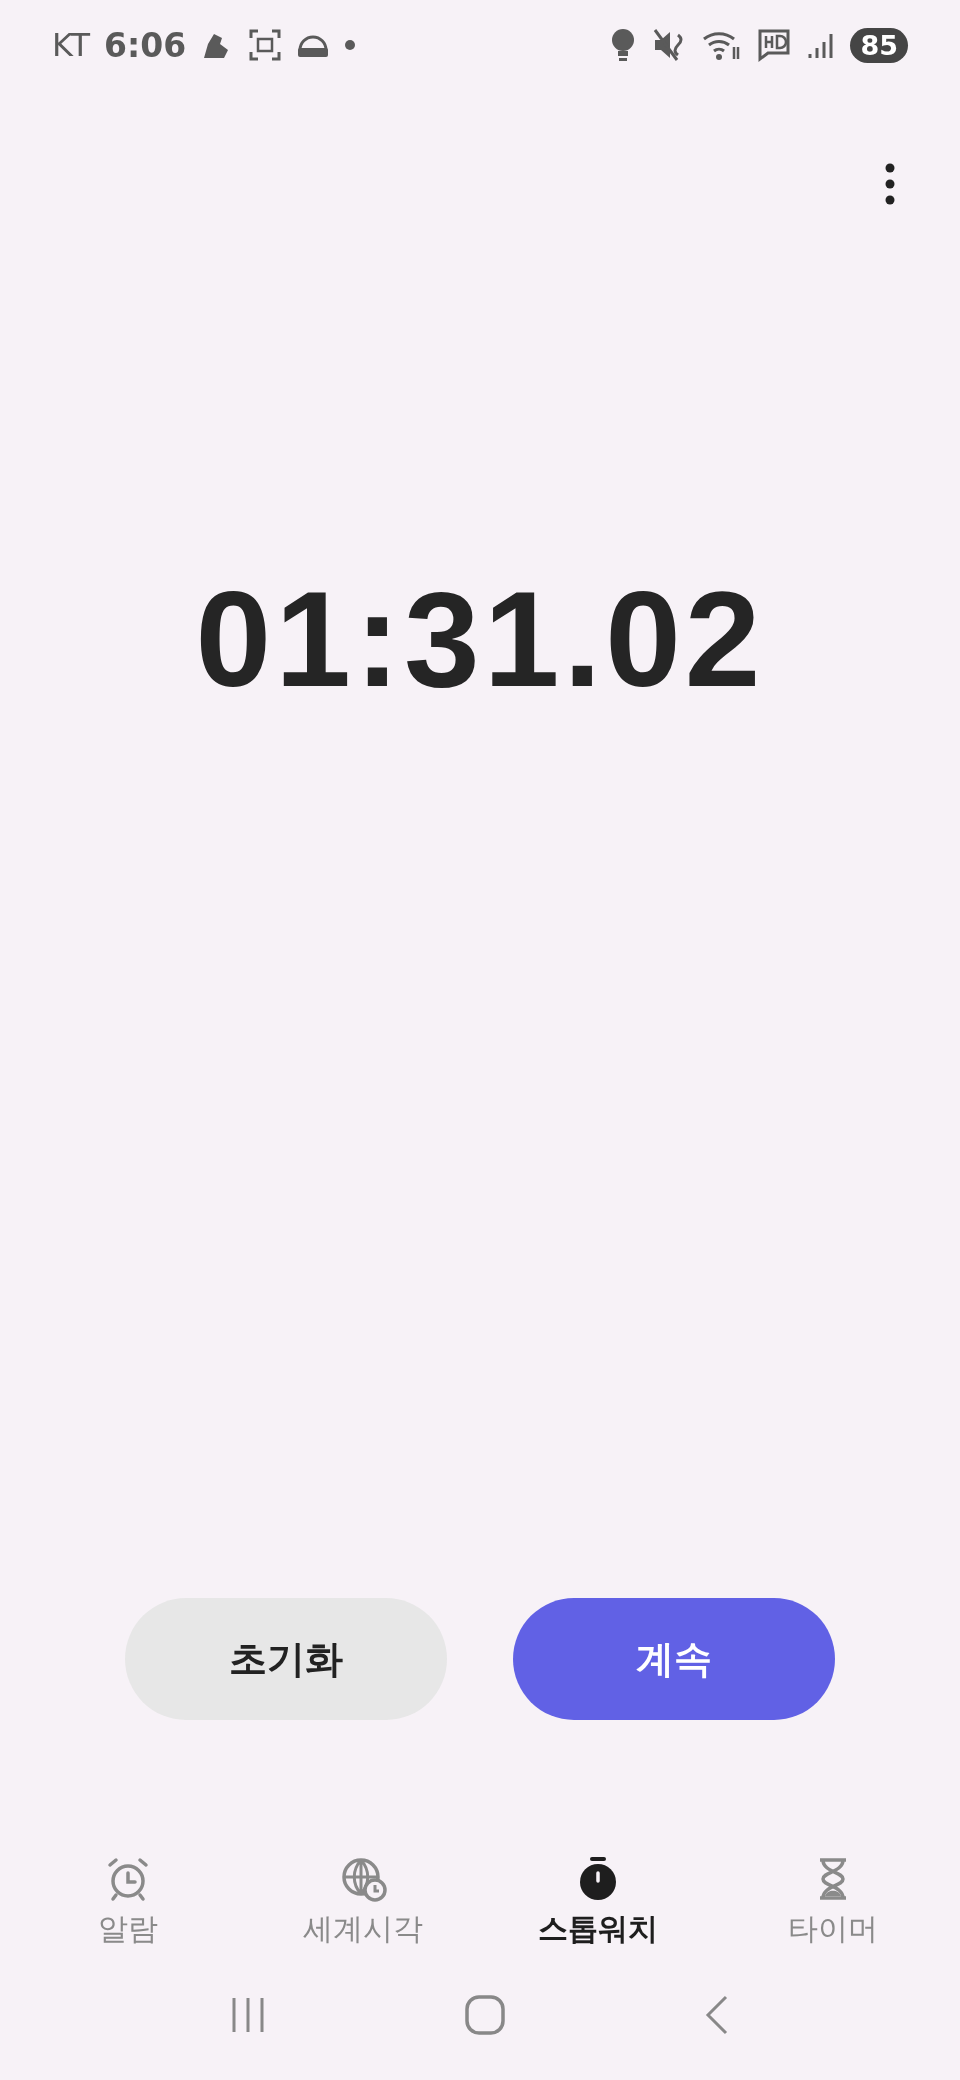 This screenshot has width=960, height=2080. I want to click on screenshot-icon, so click(265, 45).